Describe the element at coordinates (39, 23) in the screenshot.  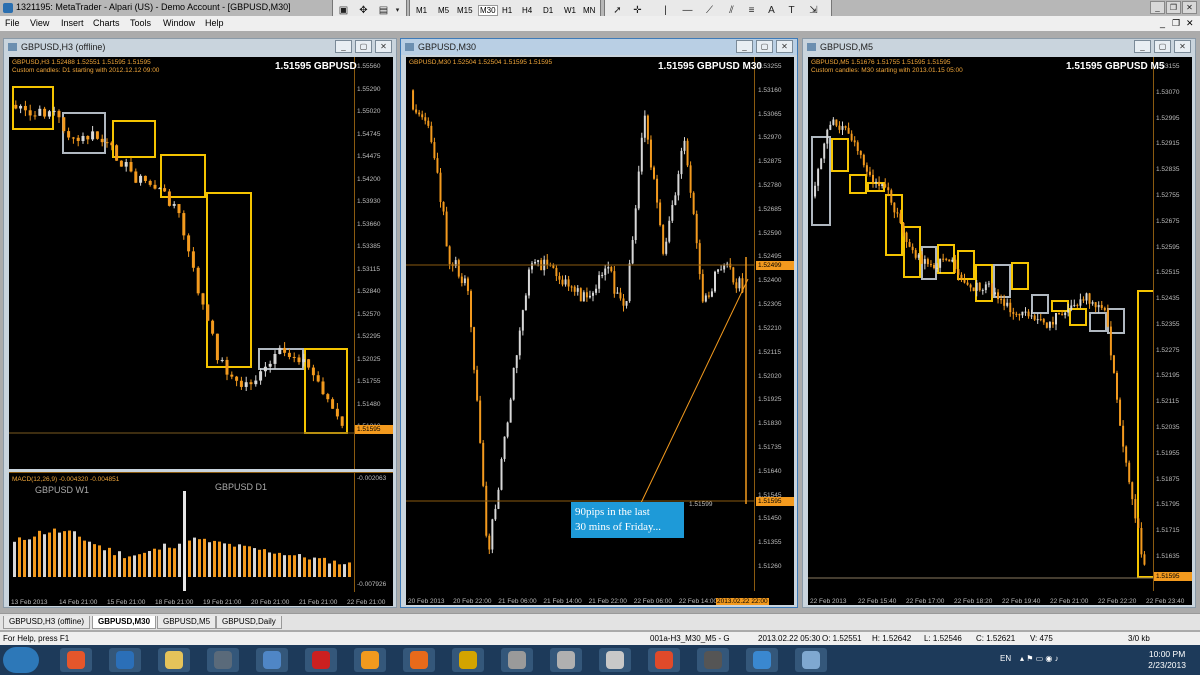
I see `menu-view: View` at that location.